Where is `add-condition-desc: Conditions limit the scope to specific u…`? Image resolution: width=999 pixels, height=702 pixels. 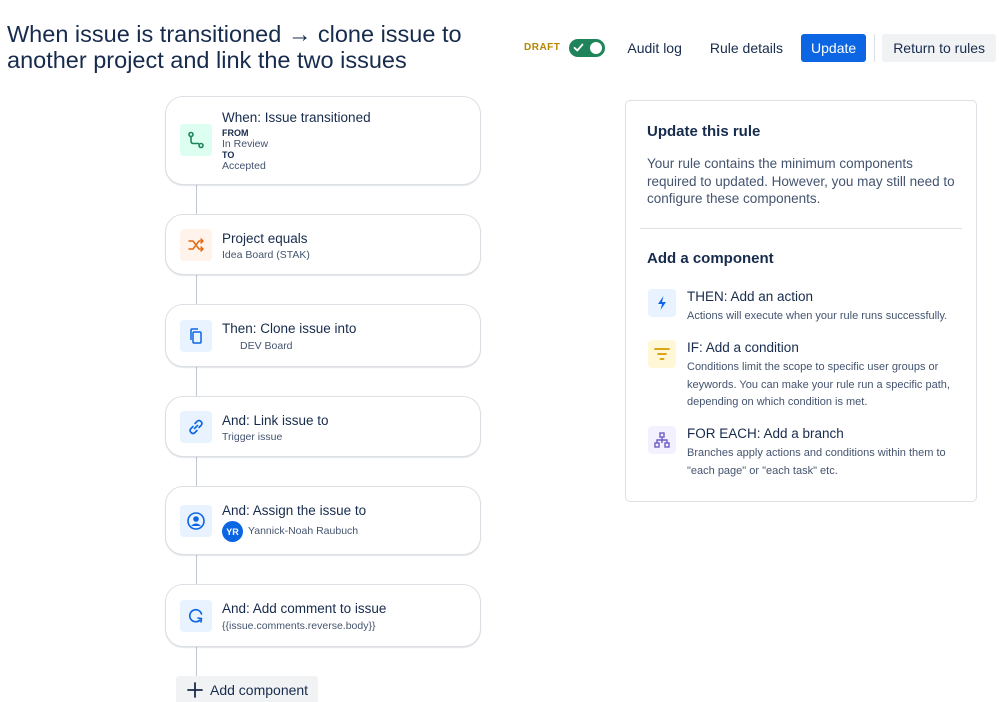 add-condition-desc: Conditions limit the scope to specific u… is located at coordinates (818, 384).